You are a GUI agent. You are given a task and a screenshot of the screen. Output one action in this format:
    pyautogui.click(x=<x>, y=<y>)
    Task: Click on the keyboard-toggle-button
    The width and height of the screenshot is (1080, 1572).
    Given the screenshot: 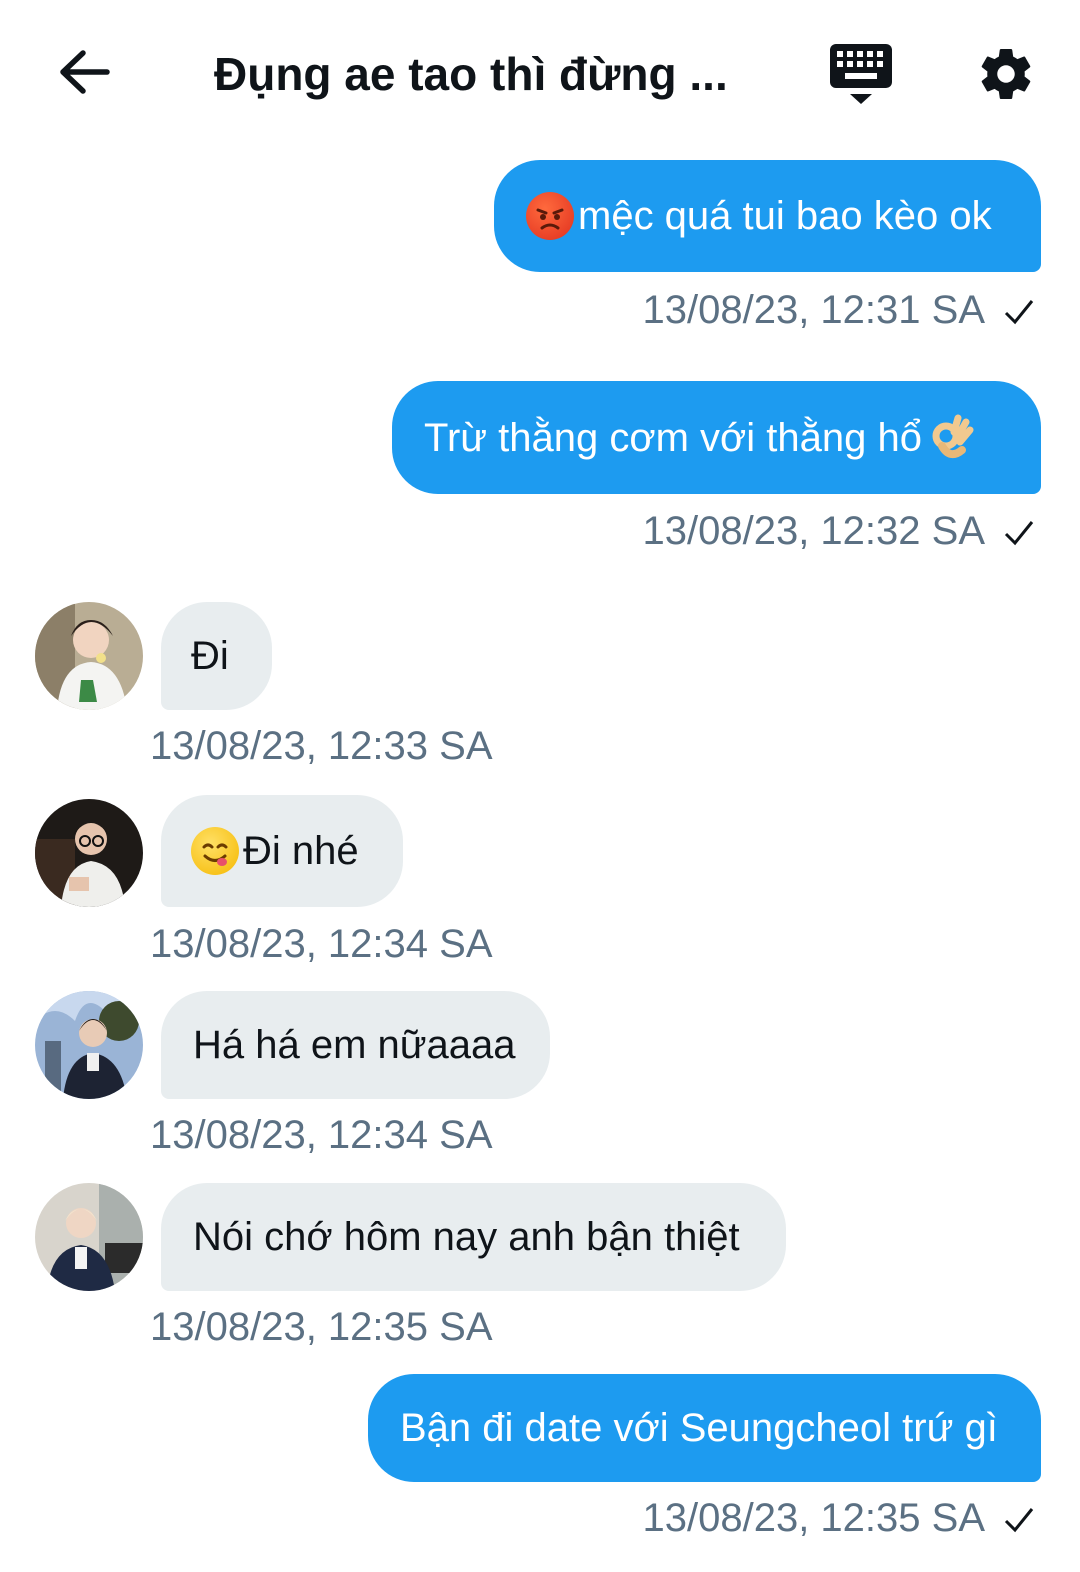 What is the action you would take?
    pyautogui.click(x=862, y=74)
    